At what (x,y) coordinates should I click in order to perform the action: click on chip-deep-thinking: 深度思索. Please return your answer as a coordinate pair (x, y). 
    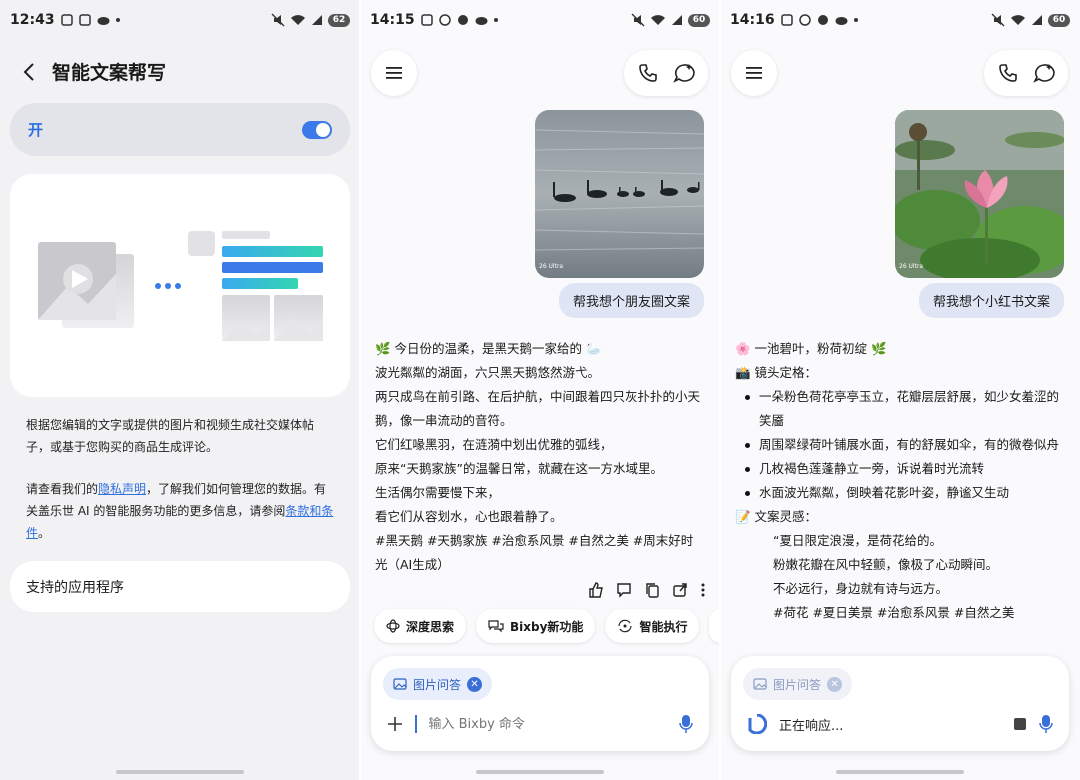
    Looking at the image, I should click on (420, 626).